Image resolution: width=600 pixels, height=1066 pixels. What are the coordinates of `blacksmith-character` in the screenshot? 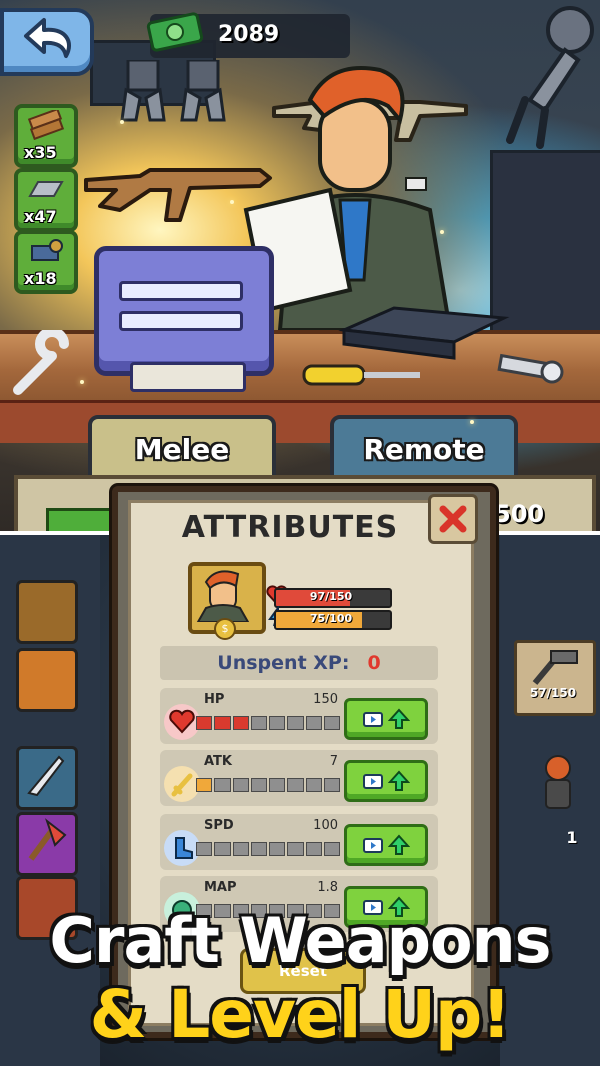 It's located at (348, 198).